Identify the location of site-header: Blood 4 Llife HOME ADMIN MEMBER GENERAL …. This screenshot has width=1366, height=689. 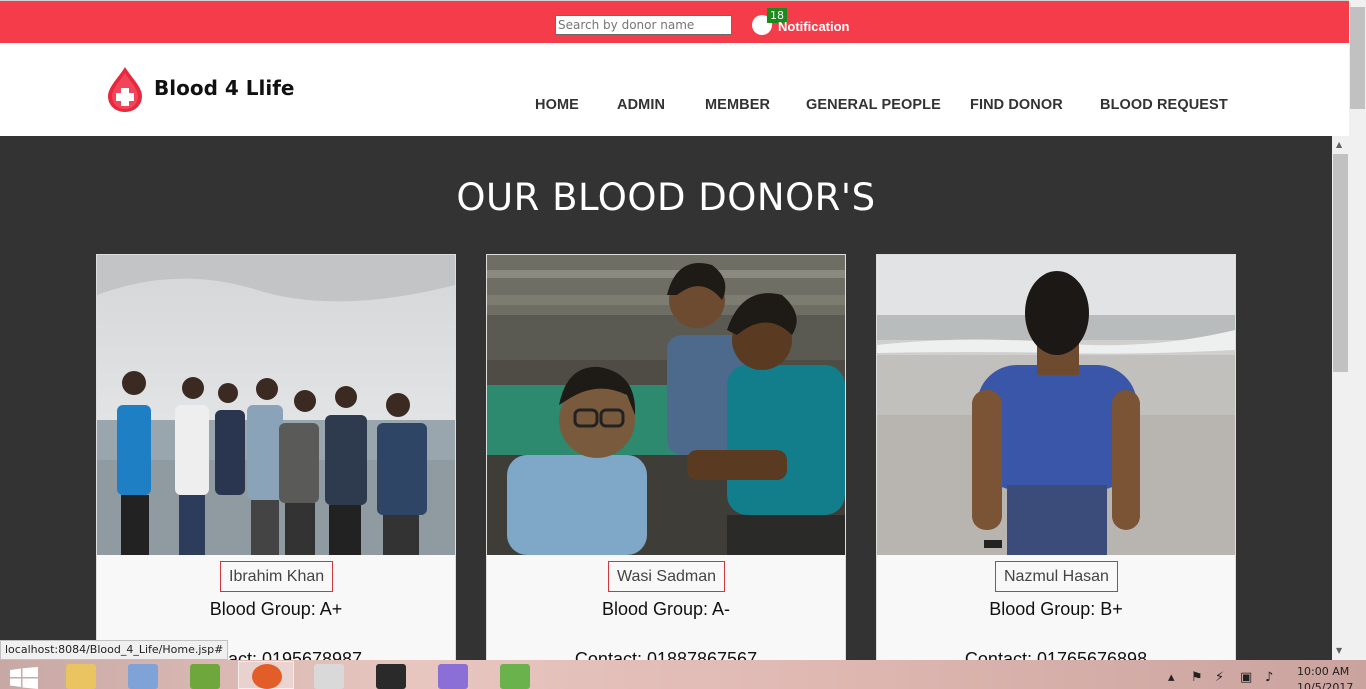
(674, 89).